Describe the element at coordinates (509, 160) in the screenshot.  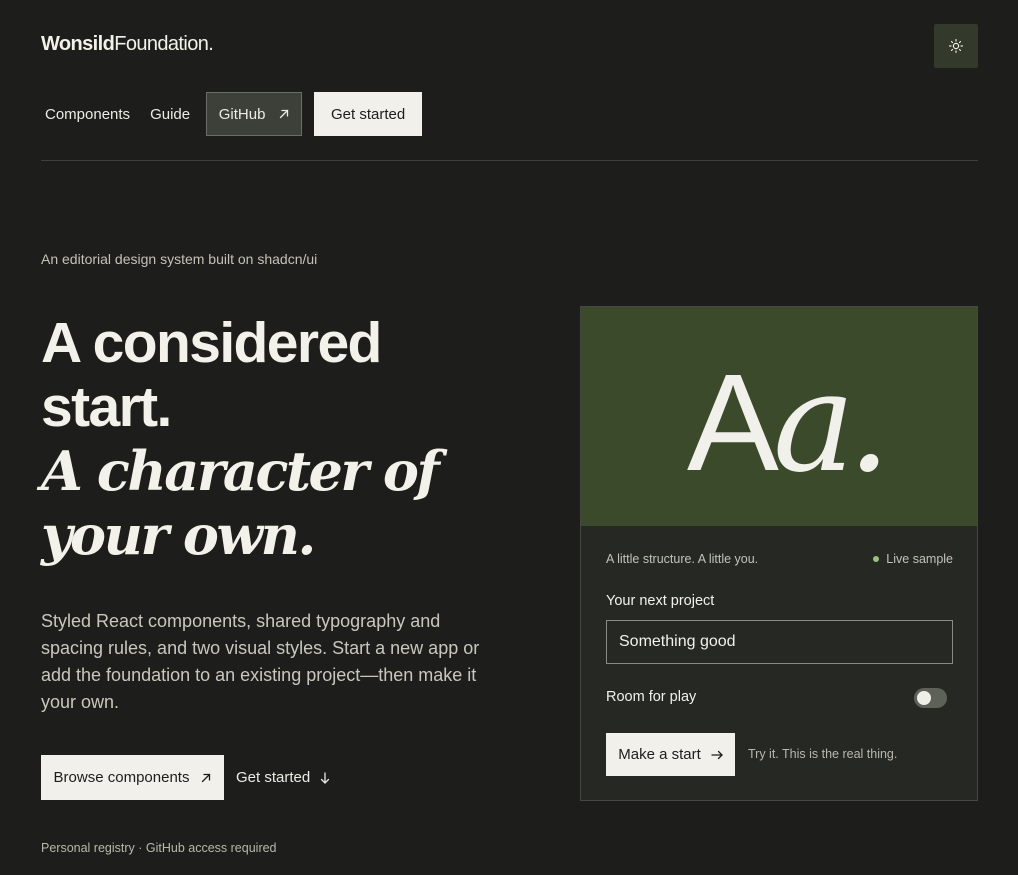
I see `header-divider` at that location.